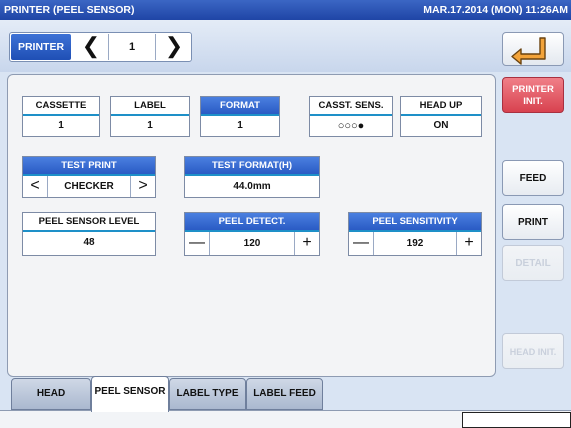  What do you see at coordinates (240, 125) in the screenshot?
I see `format-value: 1` at bounding box center [240, 125].